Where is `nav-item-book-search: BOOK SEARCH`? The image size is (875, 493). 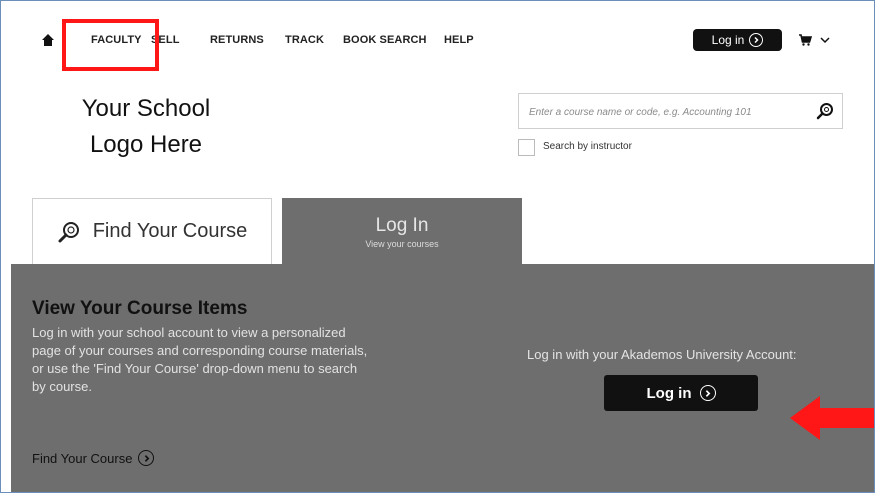 nav-item-book-search: BOOK SEARCH is located at coordinates (385, 40).